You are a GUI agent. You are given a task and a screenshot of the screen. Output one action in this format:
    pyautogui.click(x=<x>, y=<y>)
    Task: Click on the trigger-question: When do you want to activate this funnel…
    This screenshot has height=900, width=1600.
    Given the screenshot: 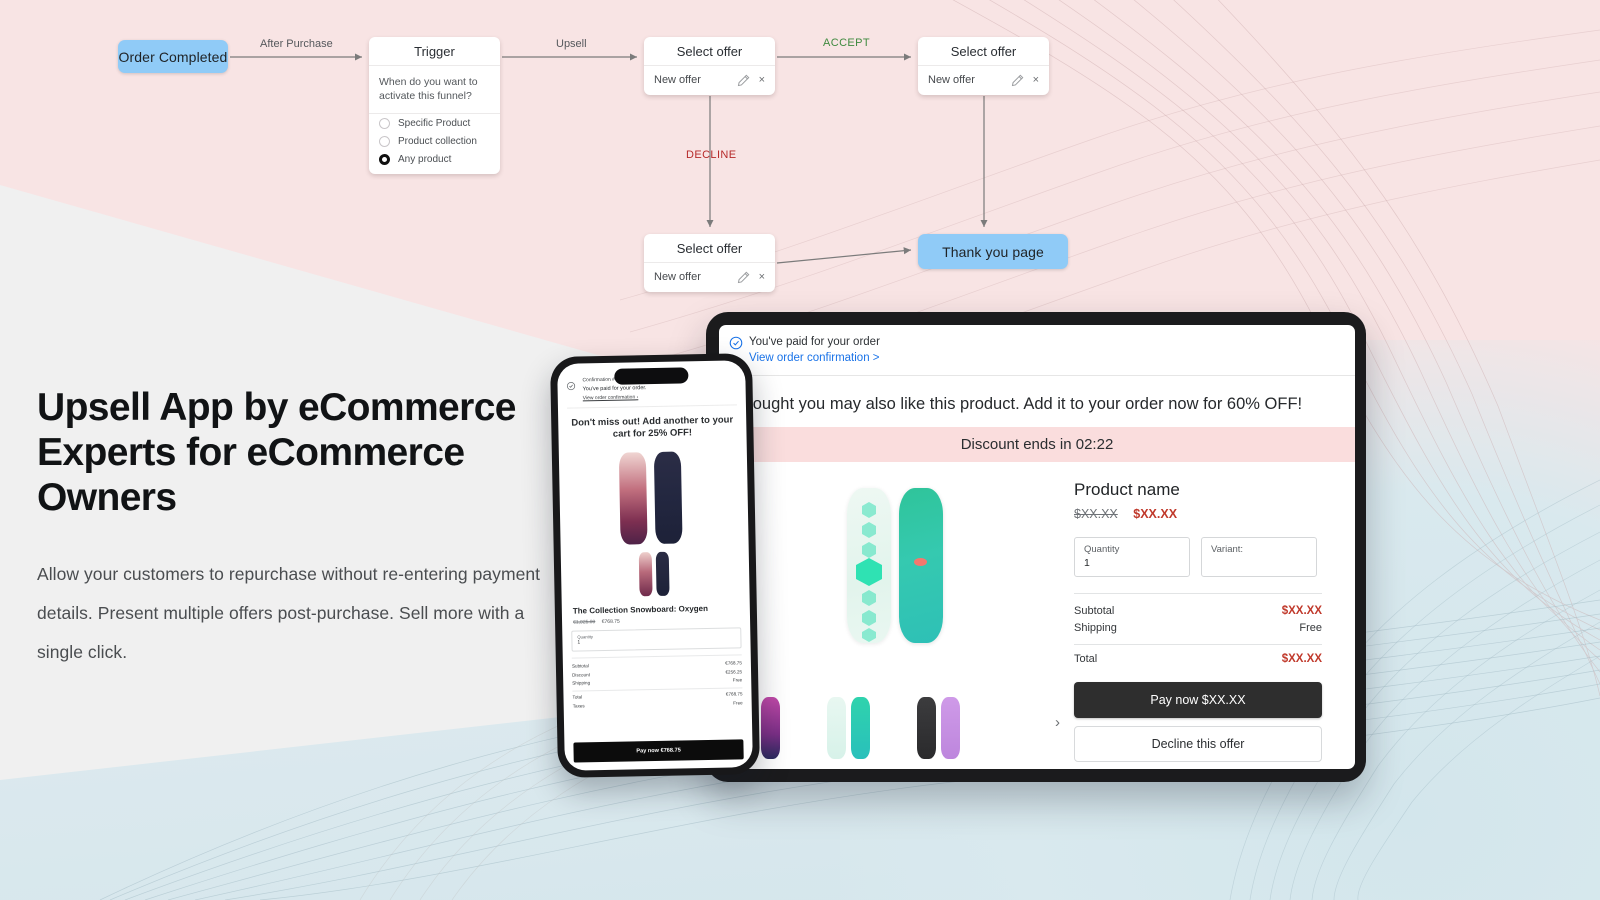 What is the action you would take?
    pyautogui.click(x=434, y=90)
    